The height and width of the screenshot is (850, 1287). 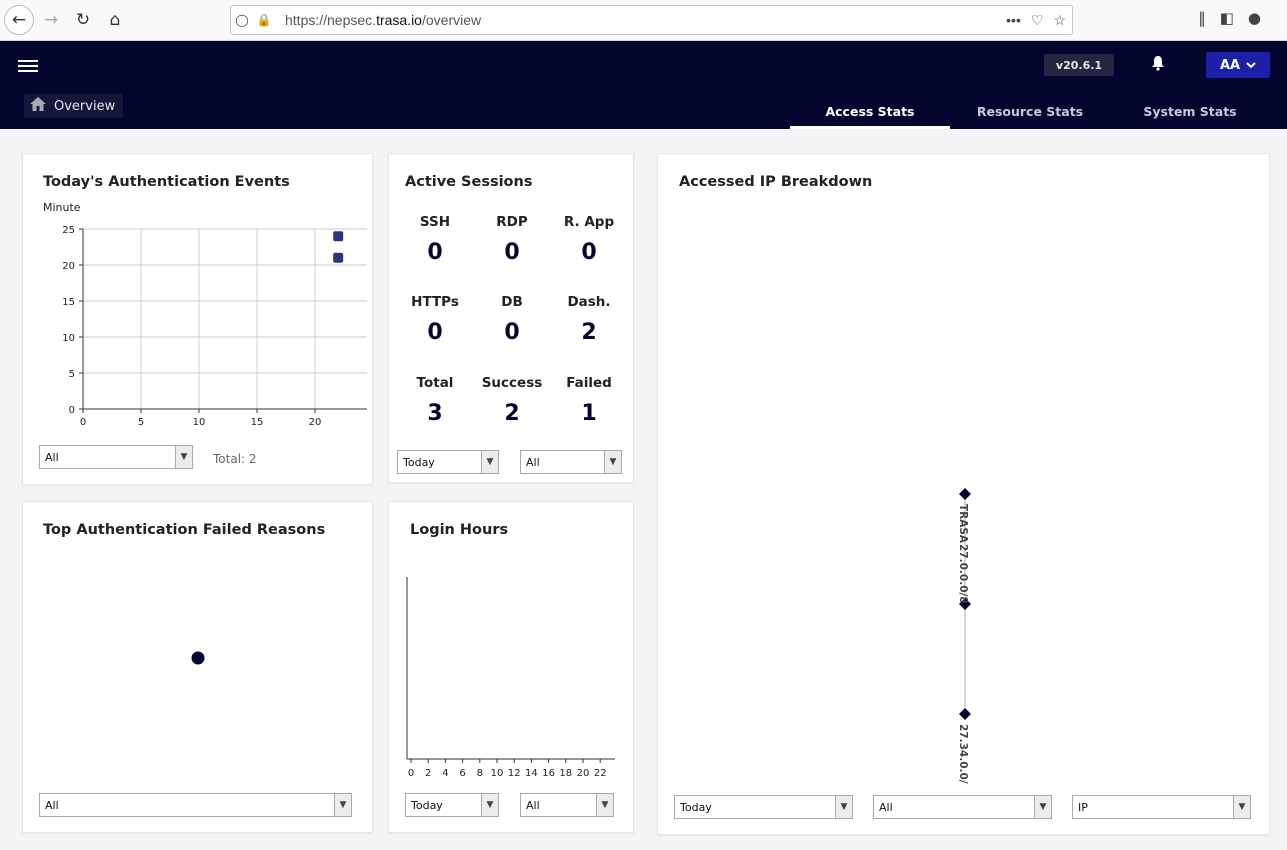 I want to click on y-tick-label: 0, so click(x=72, y=410).